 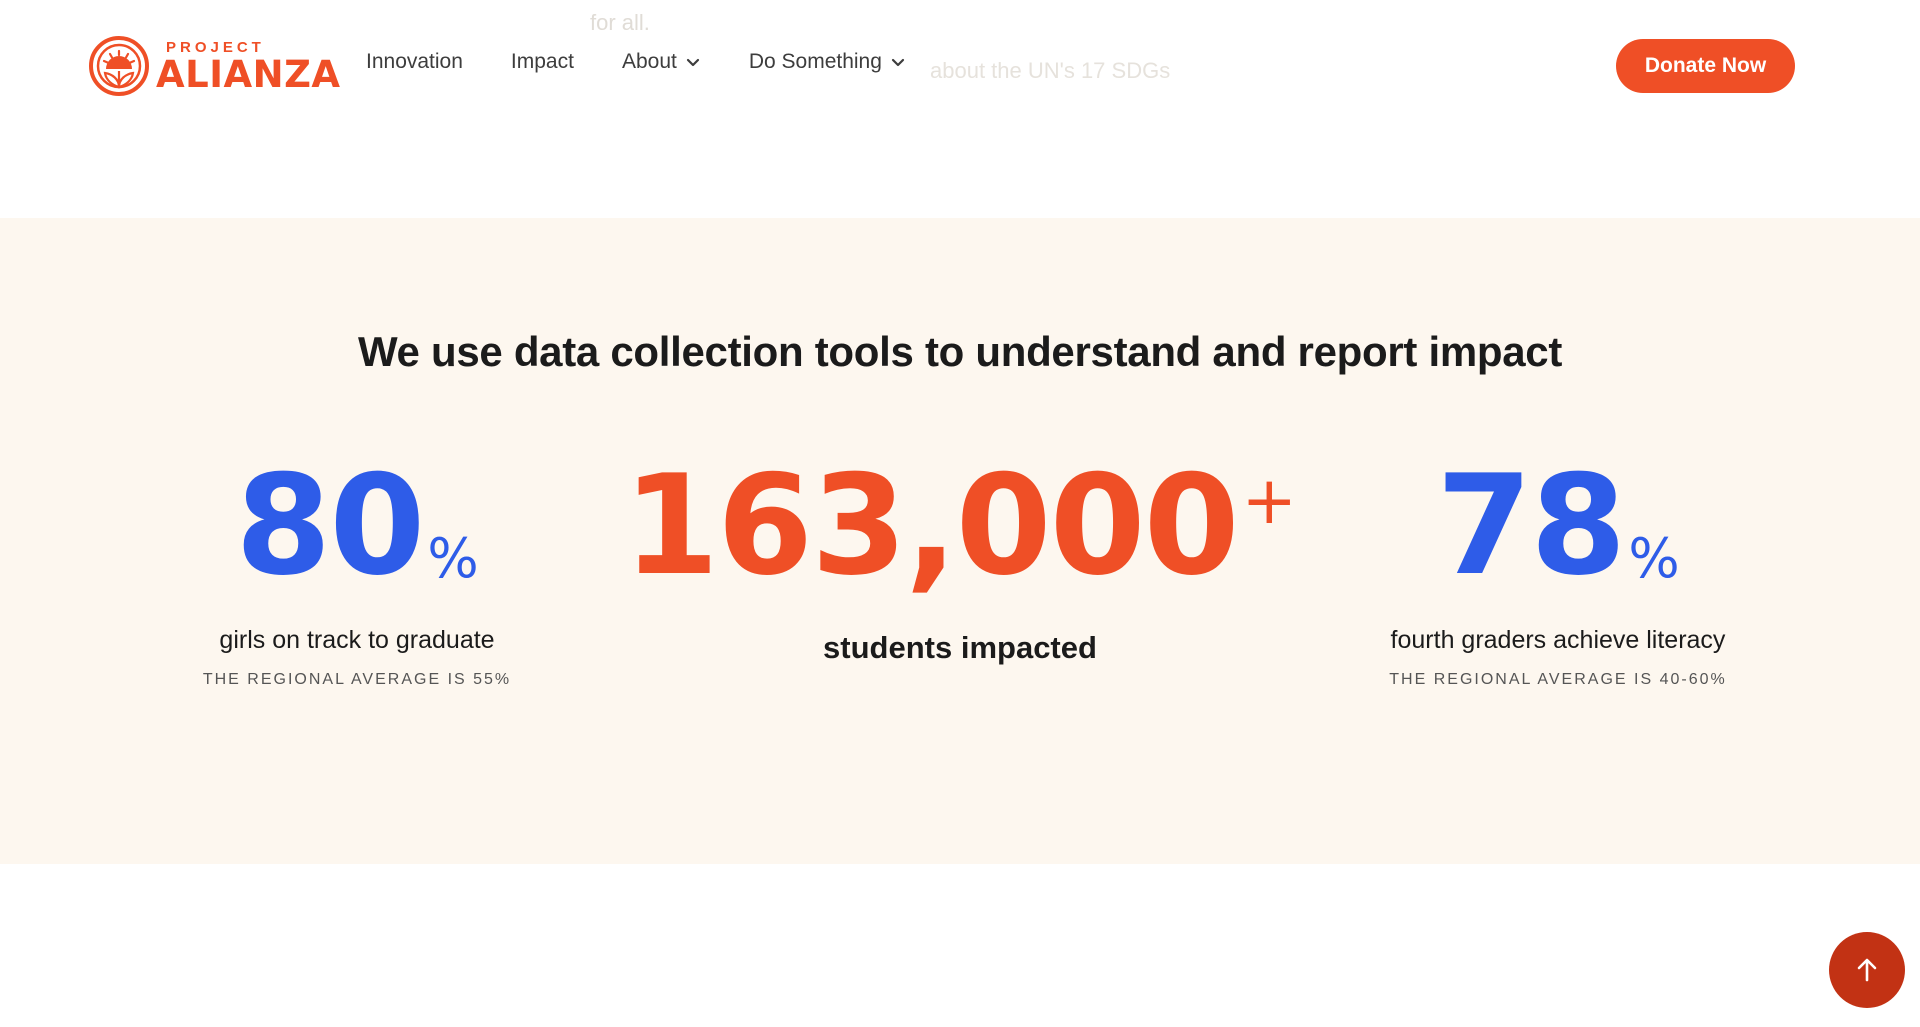 I want to click on nav-item-label: About, so click(x=649, y=61).